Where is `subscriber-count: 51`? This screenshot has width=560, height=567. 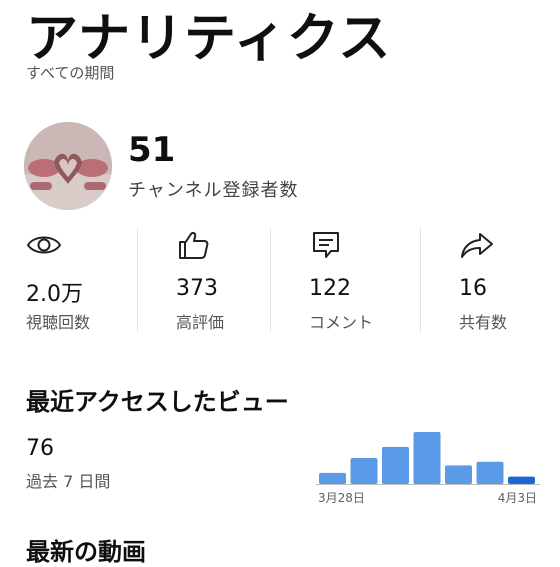 subscriber-count: 51 is located at coordinates (152, 150).